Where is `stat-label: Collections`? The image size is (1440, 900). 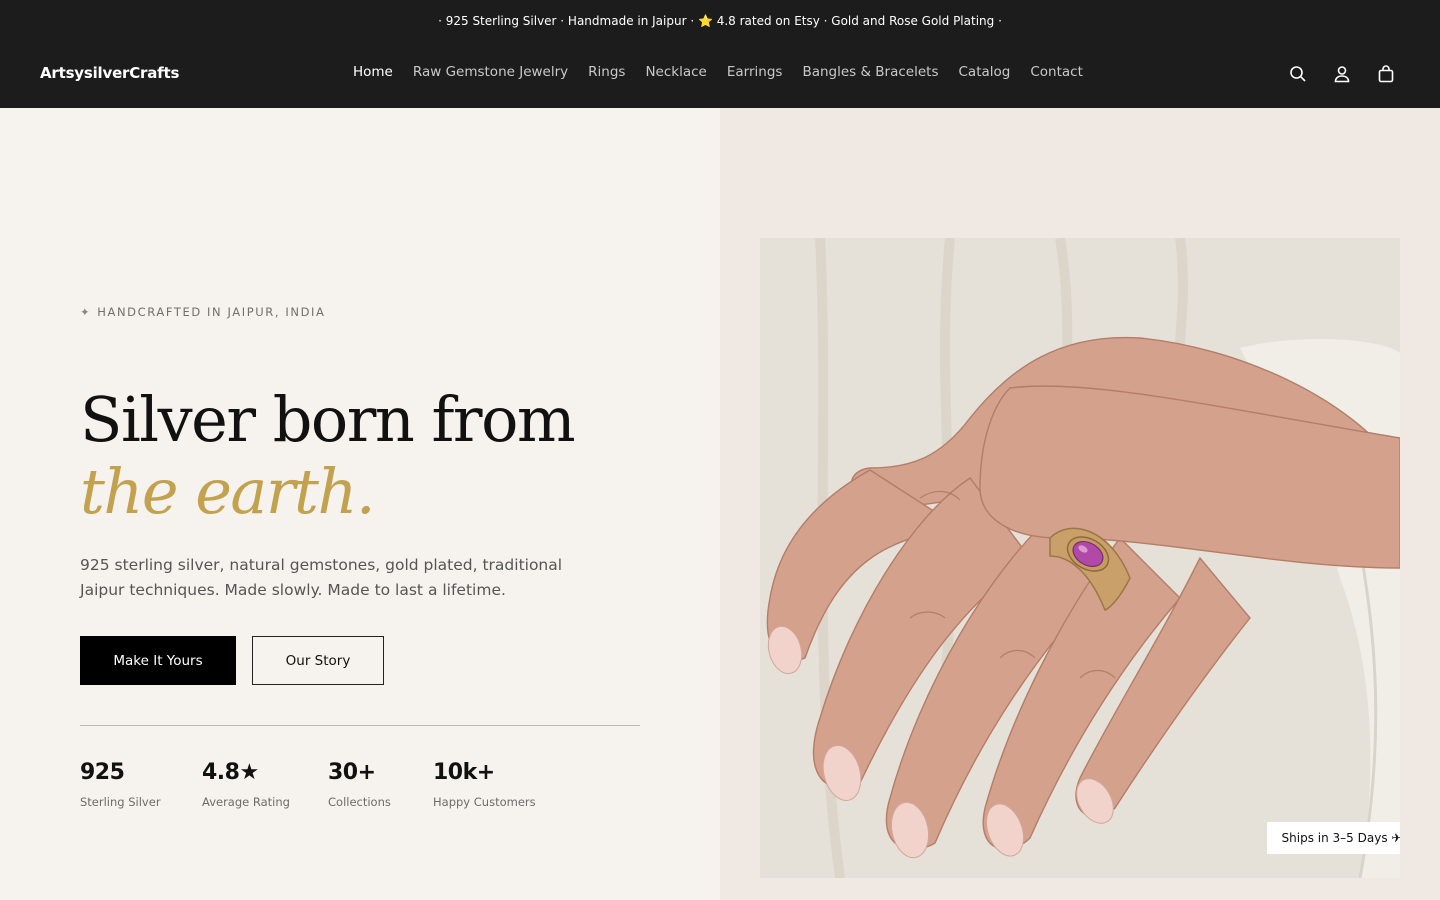 stat-label: Collections is located at coordinates (359, 802).